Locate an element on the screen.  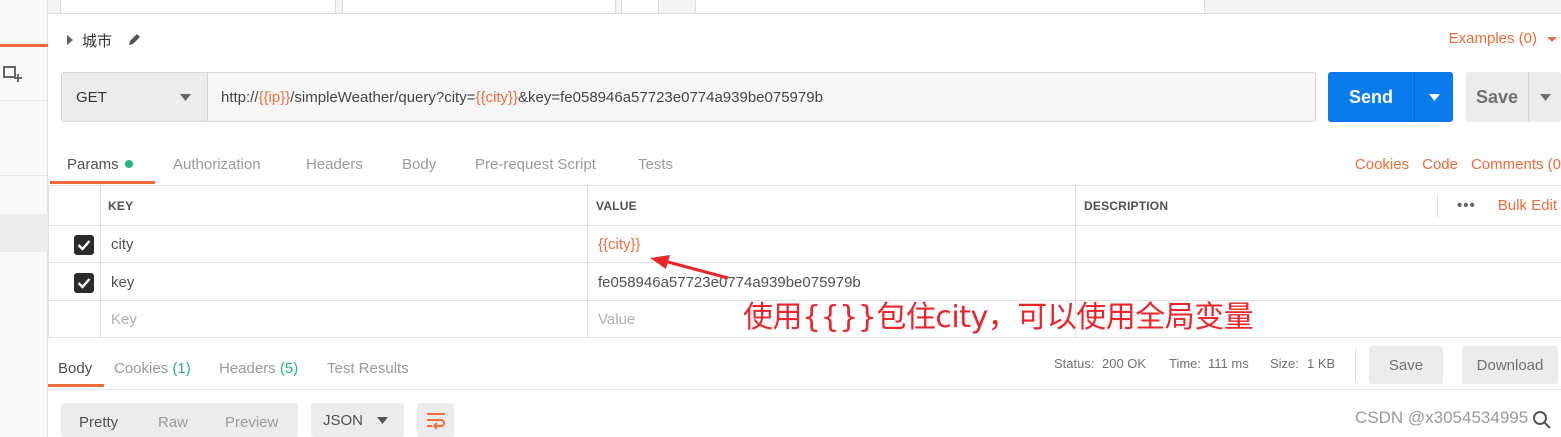
caret-right-icon is located at coordinates (70, 40).